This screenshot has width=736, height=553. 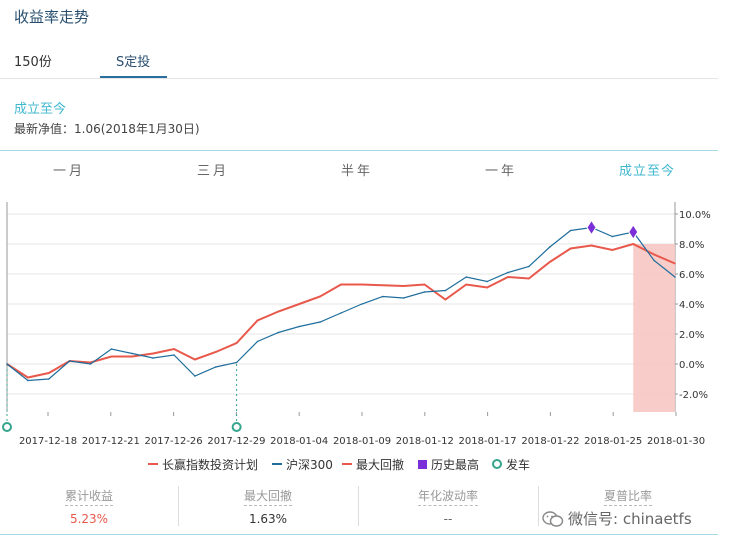 I want to click on stat-cumulative-return: 累计收益 5.23%, so click(x=89, y=503).